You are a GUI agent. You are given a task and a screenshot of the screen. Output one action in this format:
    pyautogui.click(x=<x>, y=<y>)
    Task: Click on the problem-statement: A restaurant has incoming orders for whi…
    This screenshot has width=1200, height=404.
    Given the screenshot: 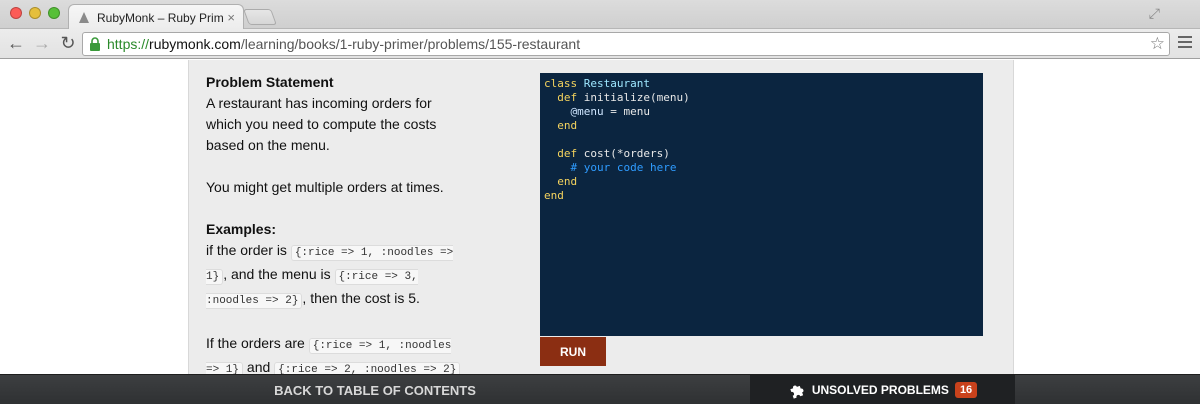 What is the action you would take?
    pyautogui.click(x=321, y=124)
    